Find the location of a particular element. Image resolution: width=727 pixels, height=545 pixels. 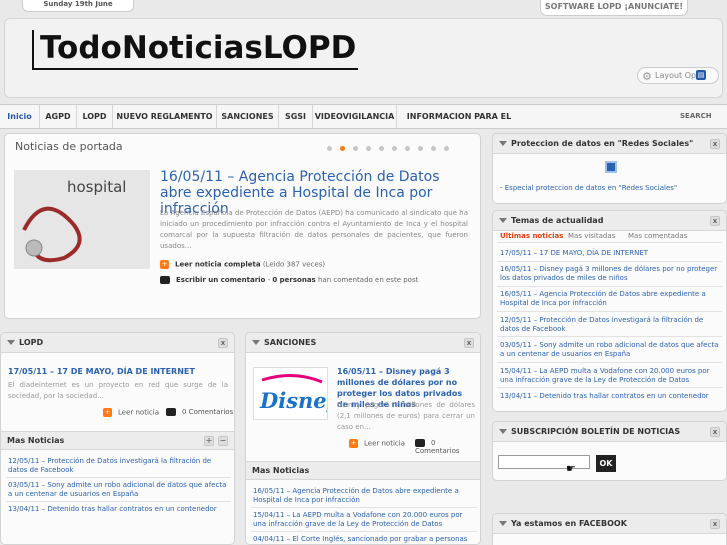

newsletter-ok-button: OK is located at coordinates (606, 463).